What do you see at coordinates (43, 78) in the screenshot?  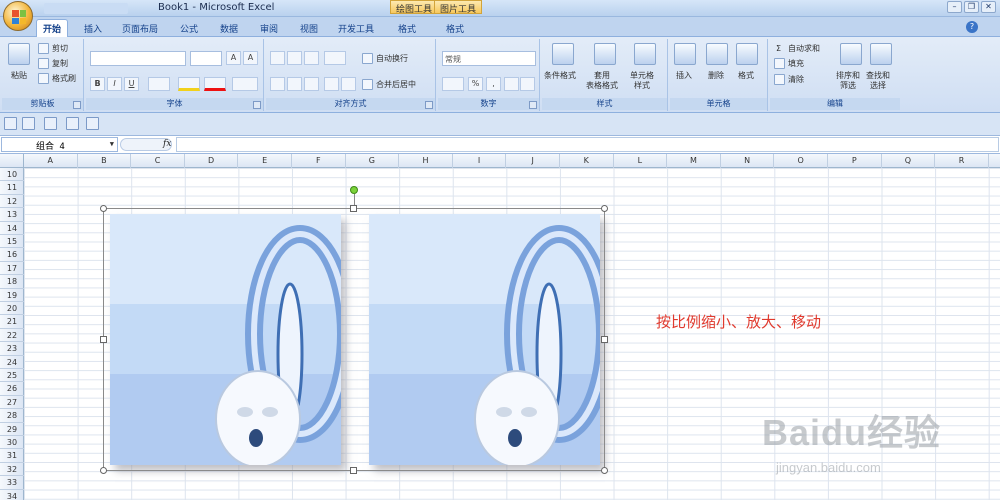 I see `format-painter-icon` at bounding box center [43, 78].